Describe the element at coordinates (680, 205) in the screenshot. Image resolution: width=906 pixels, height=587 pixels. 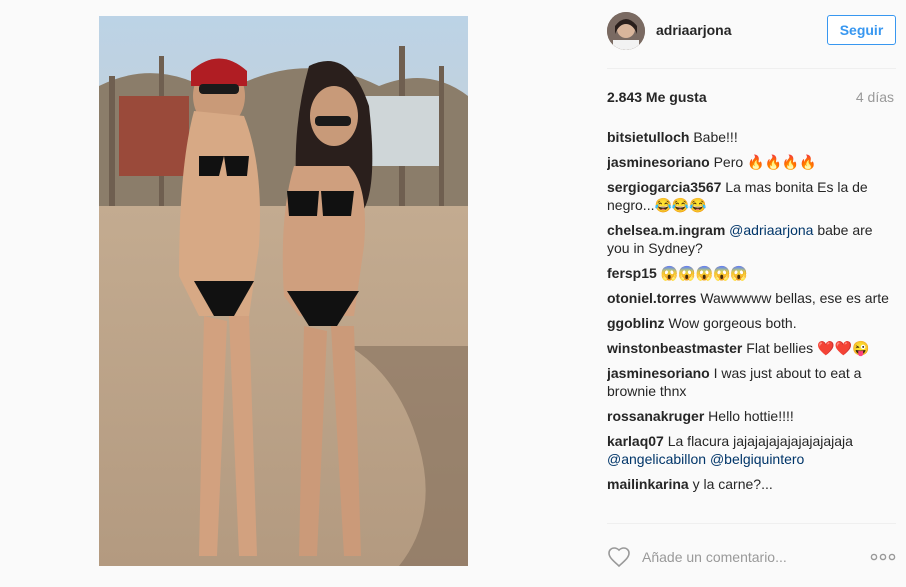
I see `comment-emoji: 😂😂😂` at that location.